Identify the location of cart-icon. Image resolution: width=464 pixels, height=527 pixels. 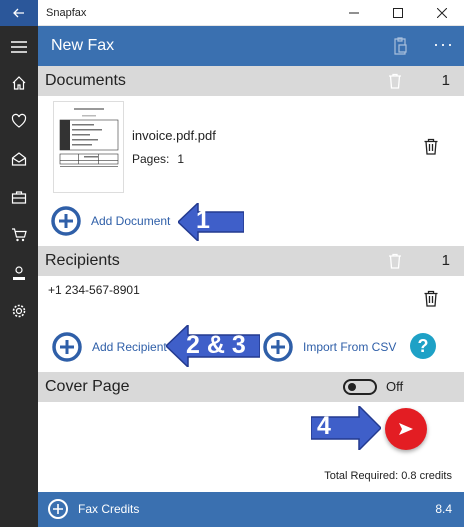
(19, 235).